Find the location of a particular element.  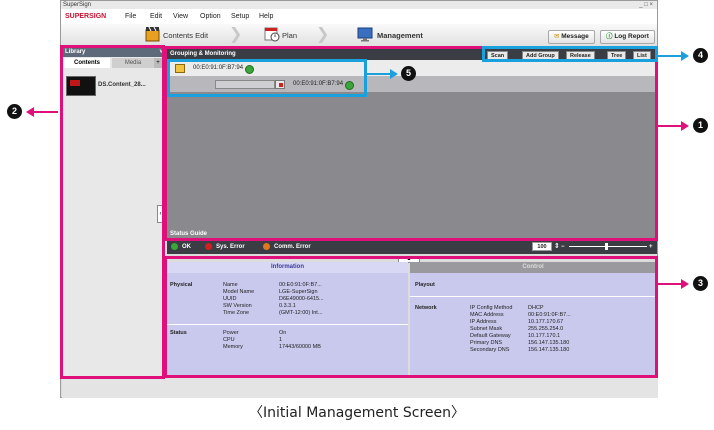

menu-help: Help is located at coordinates (266, 16).